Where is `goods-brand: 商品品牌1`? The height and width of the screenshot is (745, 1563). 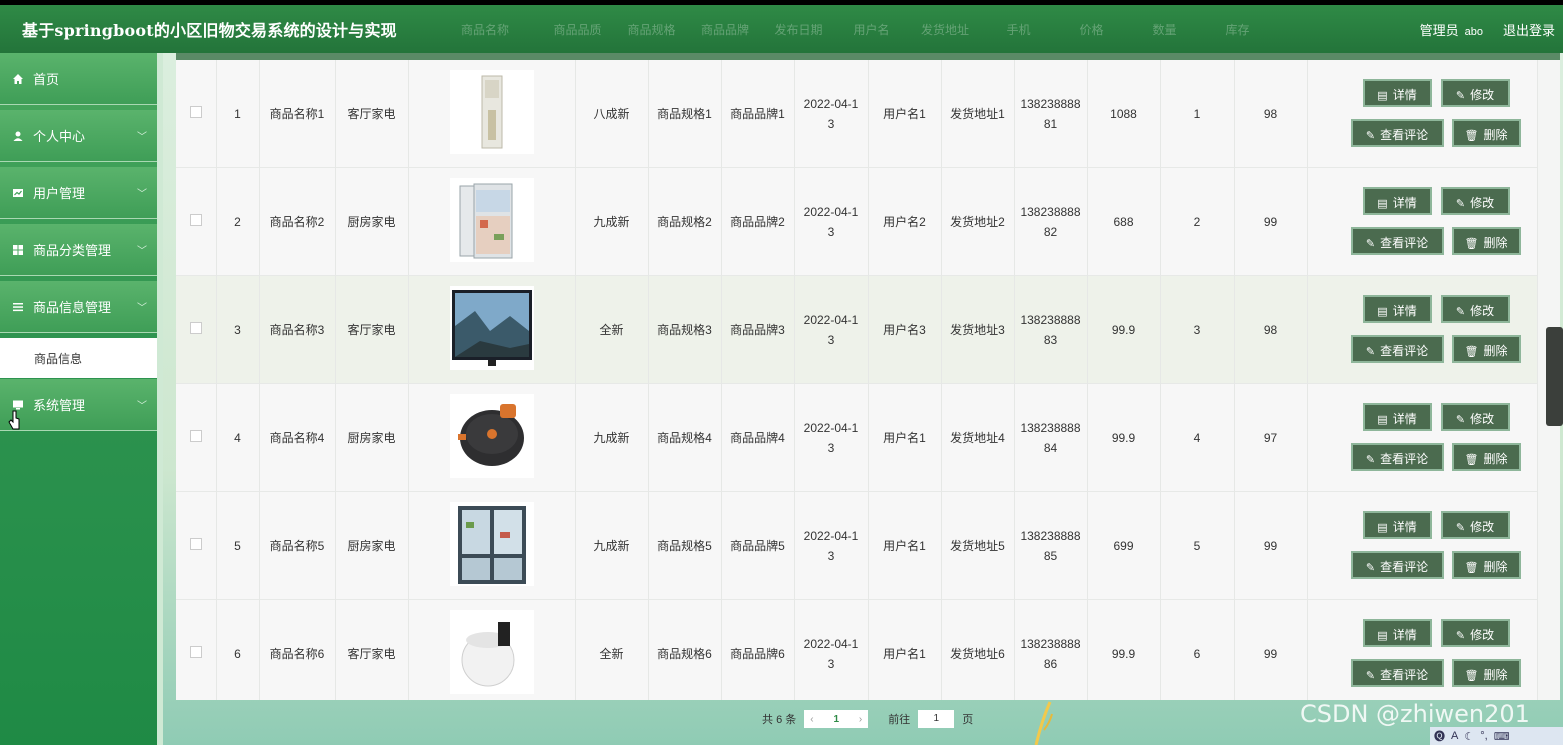 goods-brand: 商品品牌1 is located at coordinates (758, 114).